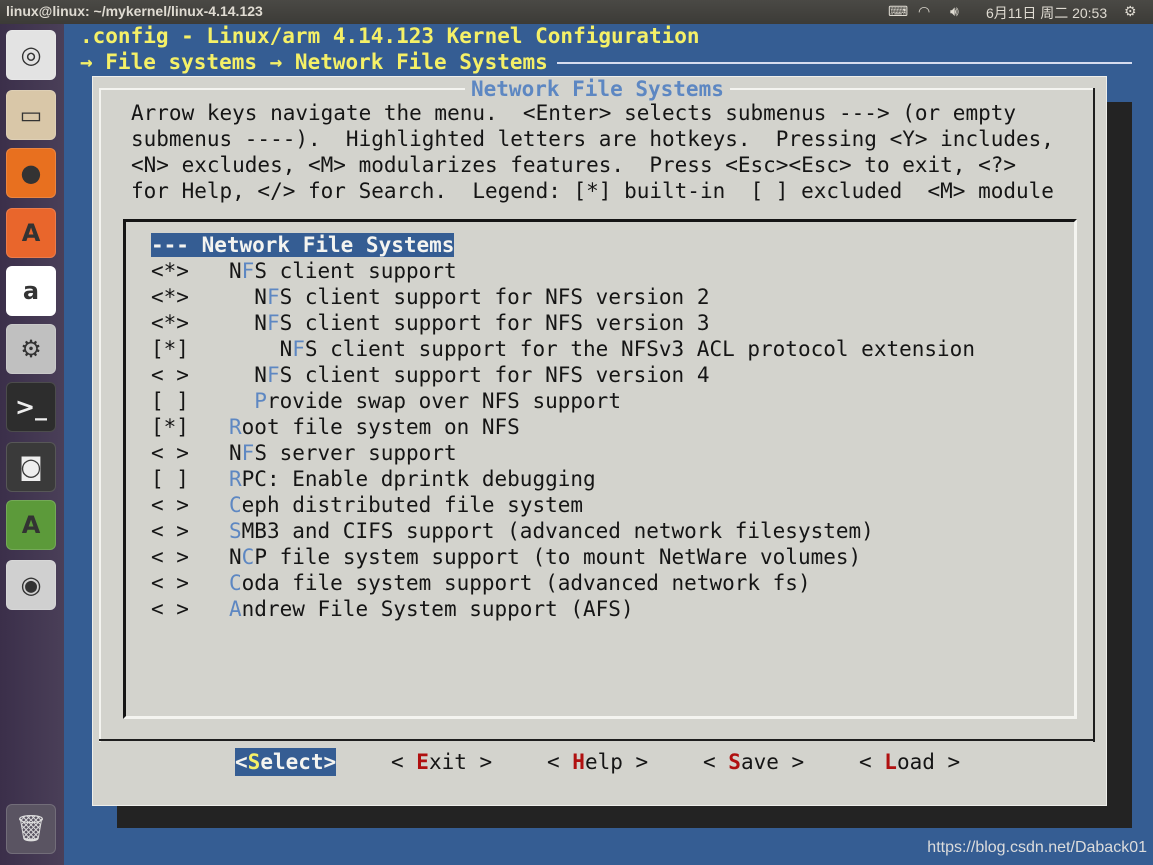 This screenshot has height=865, width=1153. I want to click on firefox-icon: ●, so click(31, 173).